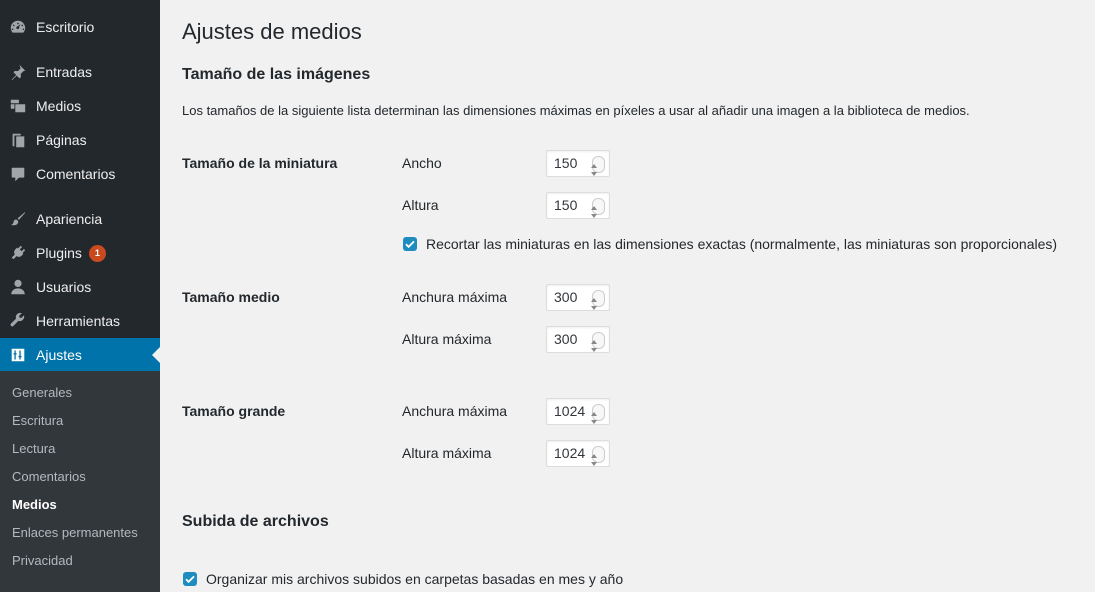  What do you see at coordinates (42, 392) in the screenshot?
I see `submenu-item-generales: Generales` at bounding box center [42, 392].